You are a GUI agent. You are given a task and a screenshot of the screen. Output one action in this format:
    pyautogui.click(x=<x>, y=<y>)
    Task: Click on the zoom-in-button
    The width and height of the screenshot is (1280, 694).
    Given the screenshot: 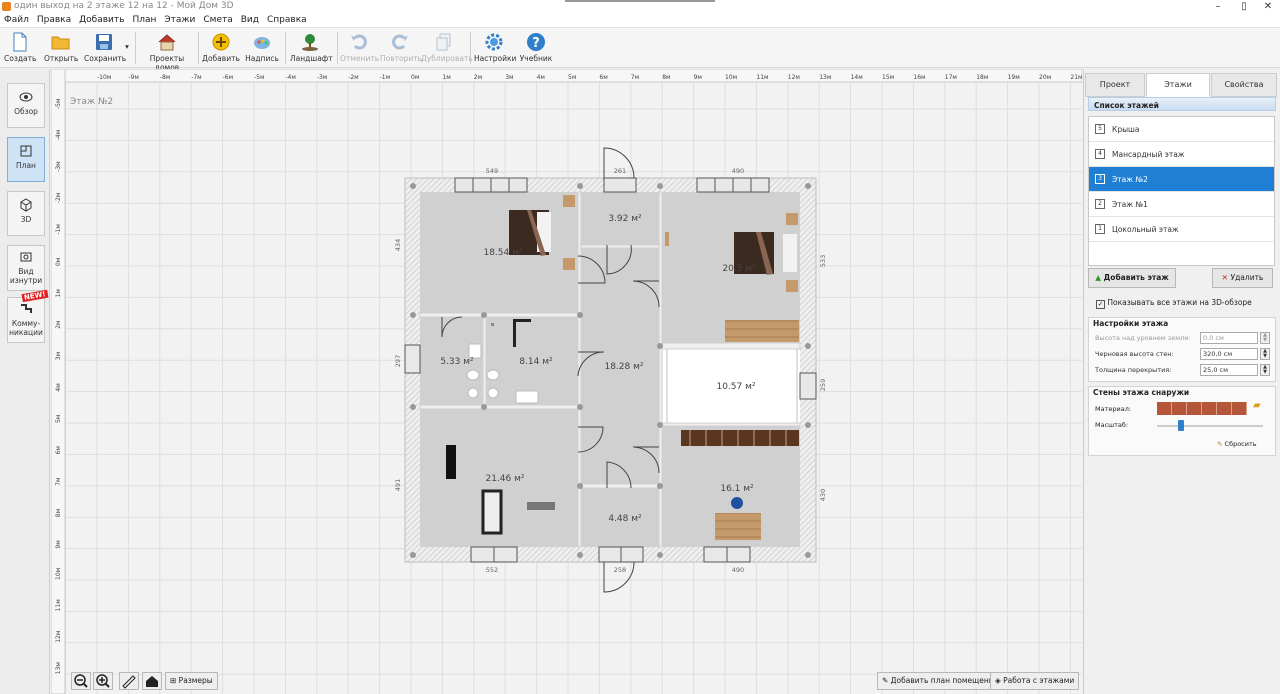 What is the action you would take?
    pyautogui.click(x=103, y=681)
    